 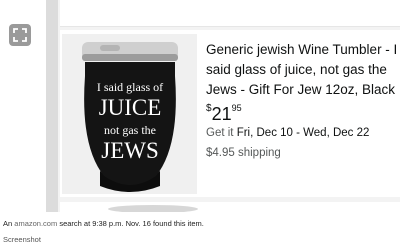 I want to click on expand-button, so click(x=20, y=35).